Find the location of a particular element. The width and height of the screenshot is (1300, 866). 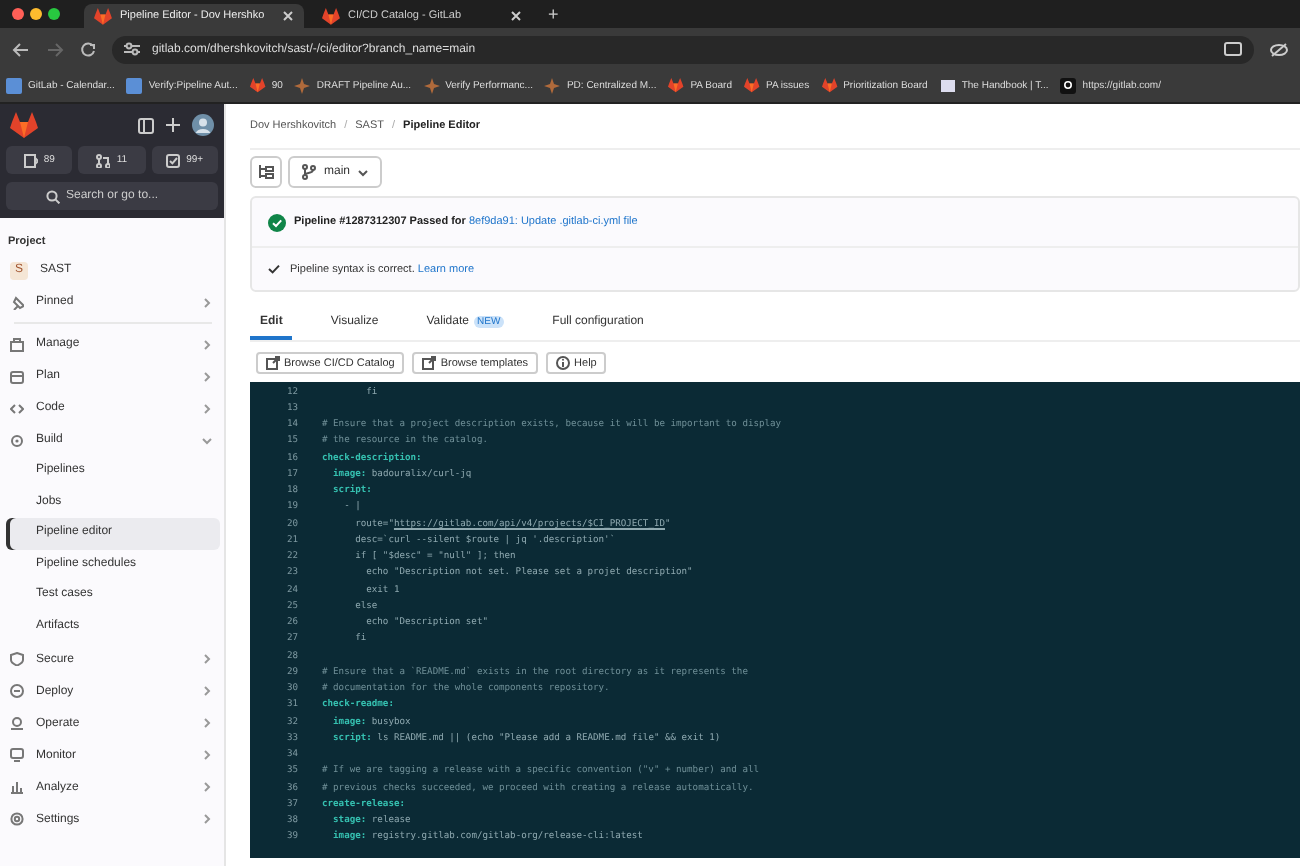

avatar-icon is located at coordinates (203, 125).